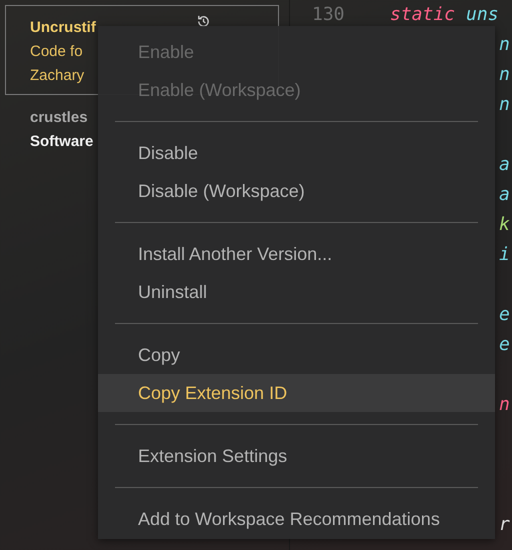  Describe the element at coordinates (504, 225) in the screenshot. I see `code-token: k` at that location.